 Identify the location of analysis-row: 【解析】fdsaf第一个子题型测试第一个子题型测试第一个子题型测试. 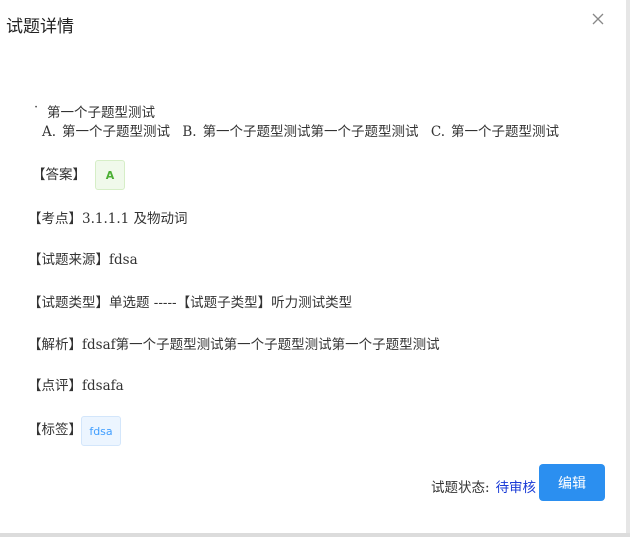
(234, 345).